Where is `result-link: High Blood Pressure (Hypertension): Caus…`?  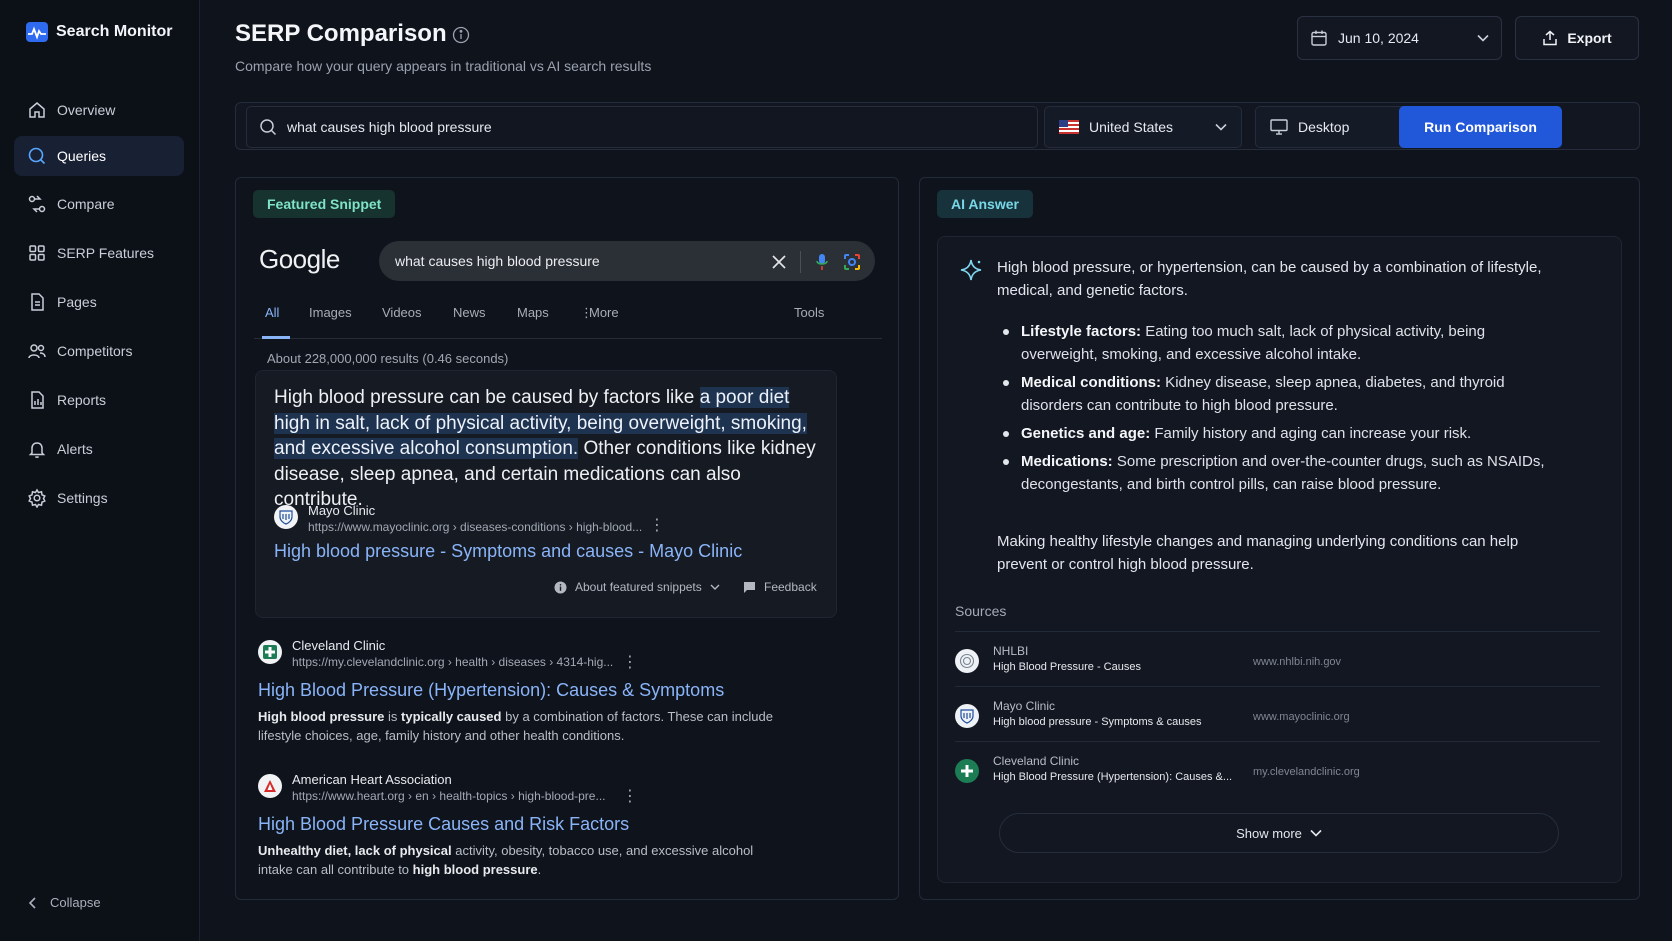 result-link: High Blood Pressure (Hypertension): Caus… is located at coordinates (491, 690).